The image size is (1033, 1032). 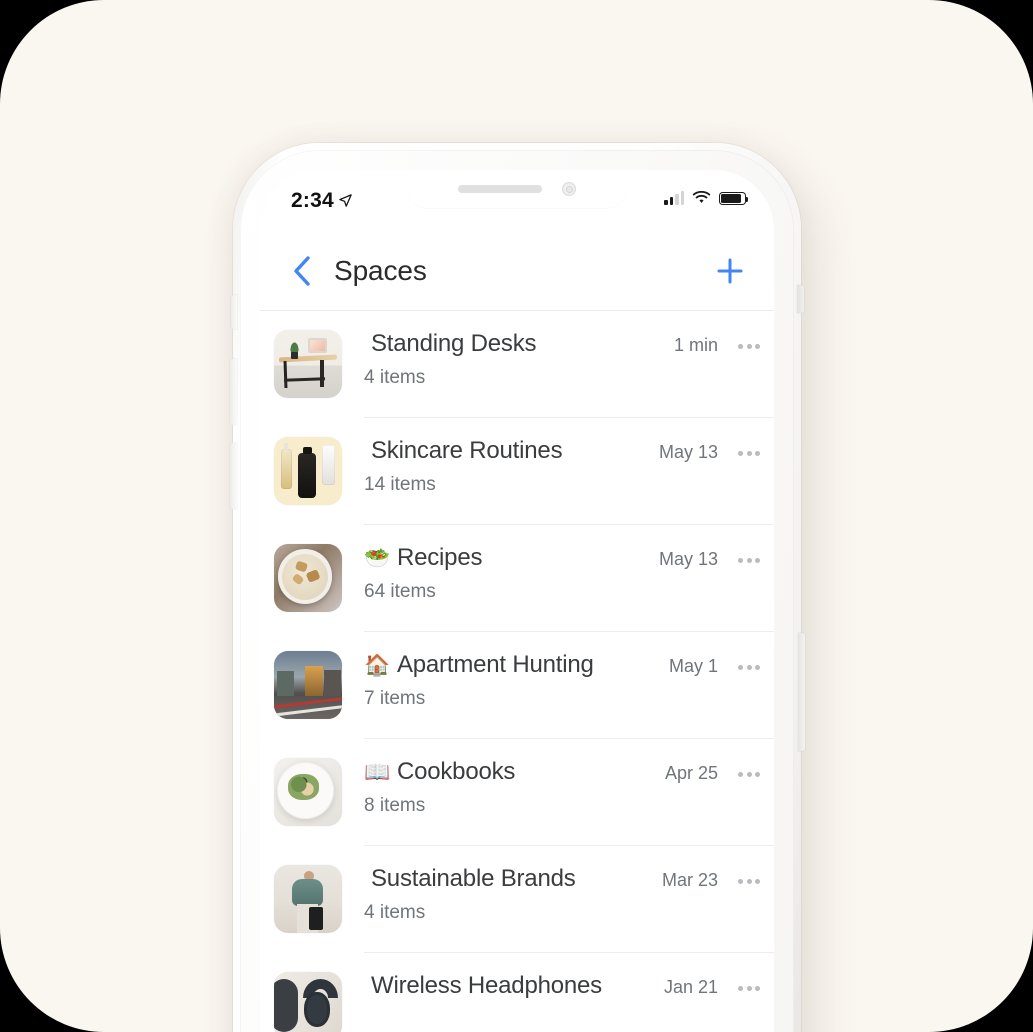 I want to click on clock-time: 2:34, so click(x=312, y=200).